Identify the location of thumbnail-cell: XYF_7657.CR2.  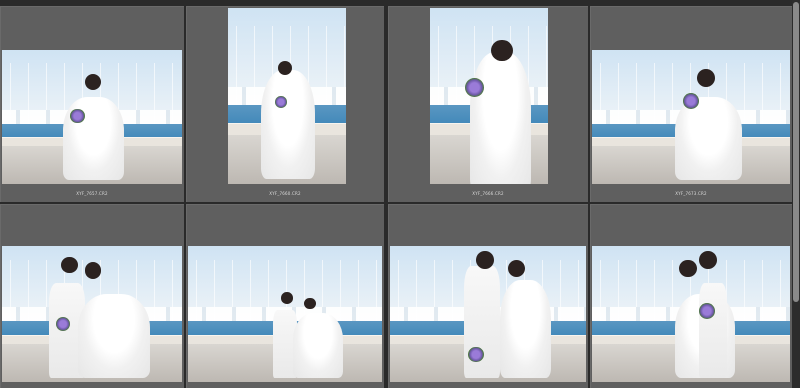
(92, 104).